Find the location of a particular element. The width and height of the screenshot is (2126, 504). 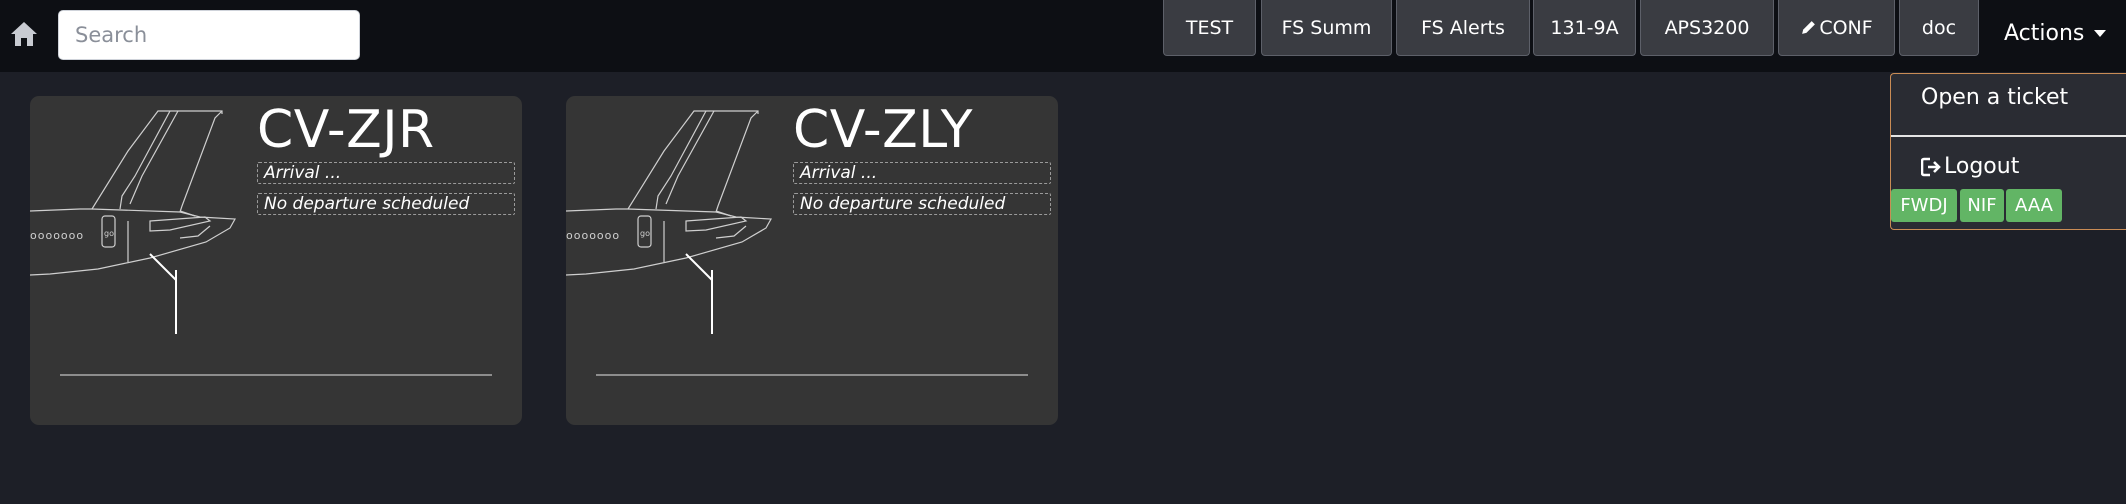

nav-button-fs-summ: FS Summ is located at coordinates (1326, 28).